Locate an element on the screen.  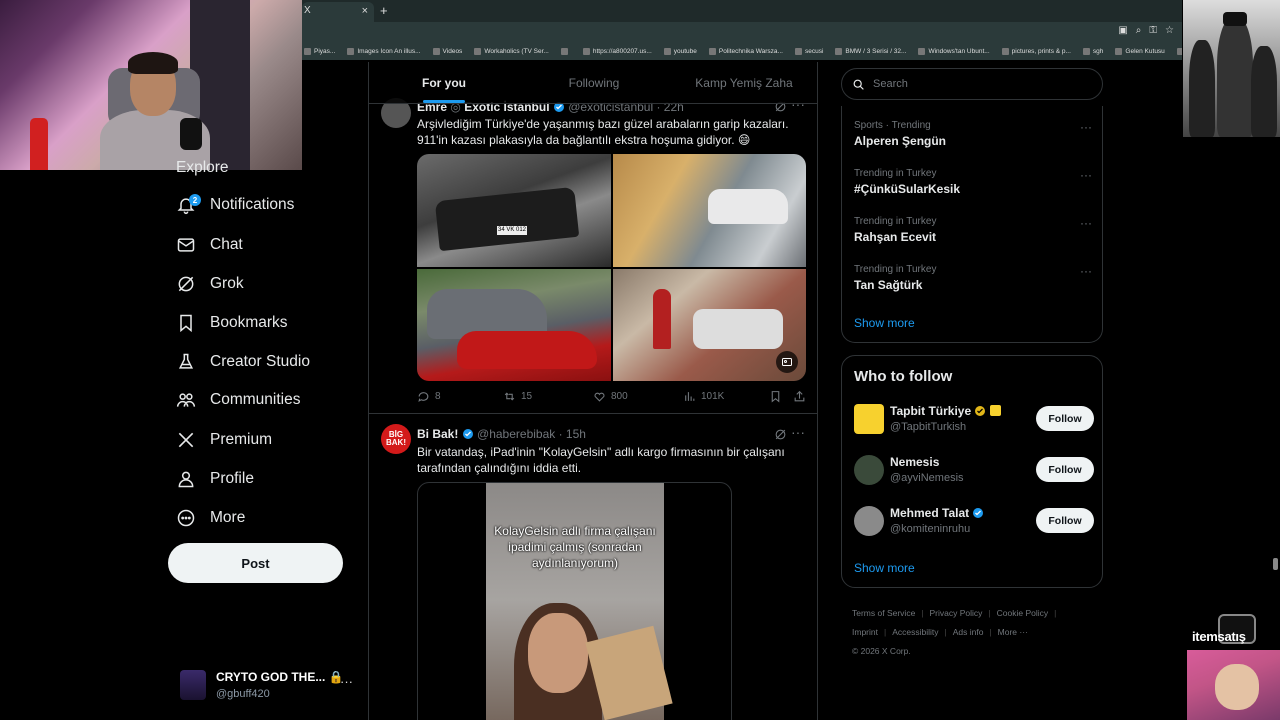
footer-link: More ··· is located at coordinates (1013, 632).